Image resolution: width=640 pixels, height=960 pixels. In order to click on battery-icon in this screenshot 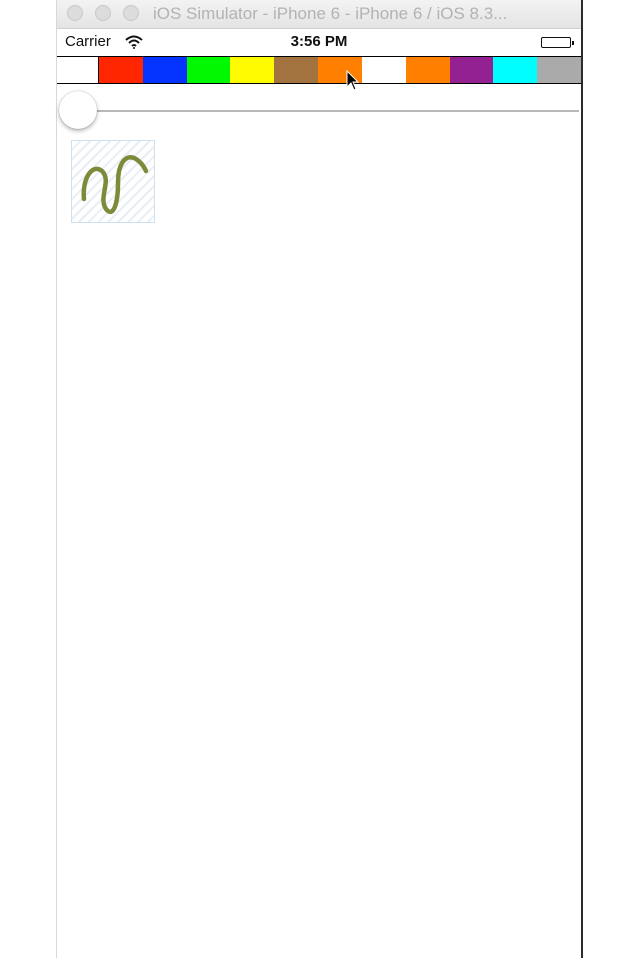, I will do `click(557, 42)`.